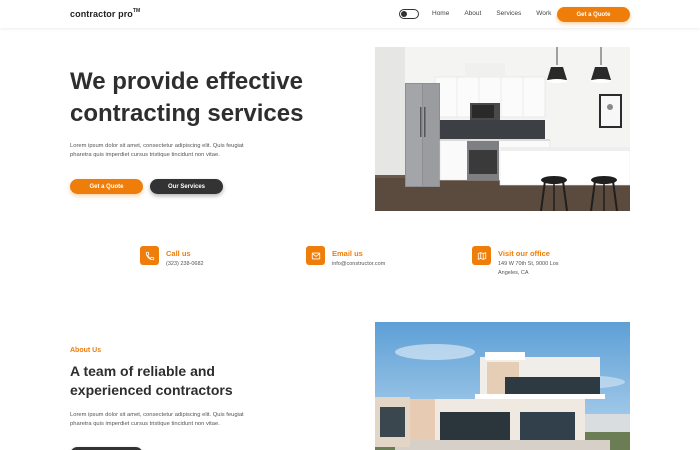 The width and height of the screenshot is (700, 450). I want to click on contact-call-title: Call us, so click(178, 253).